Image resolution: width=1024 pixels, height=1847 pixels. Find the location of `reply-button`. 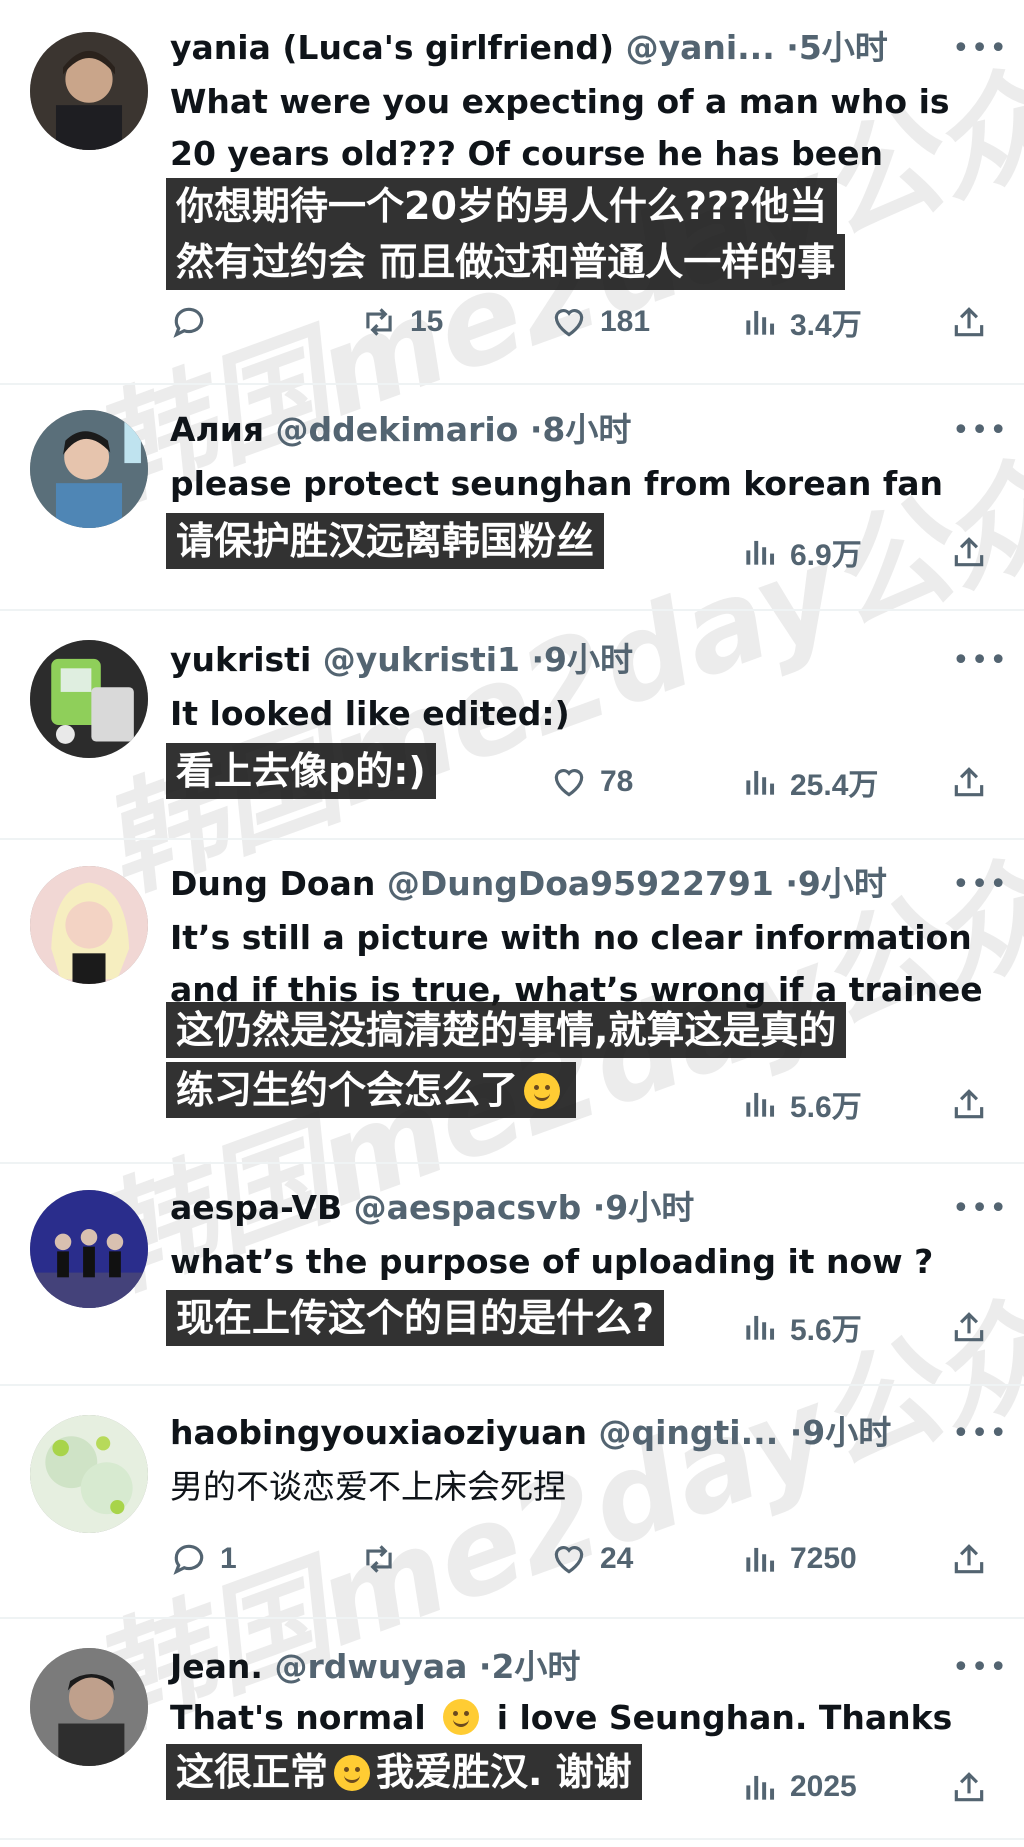

reply-button is located at coordinates (195, 322).